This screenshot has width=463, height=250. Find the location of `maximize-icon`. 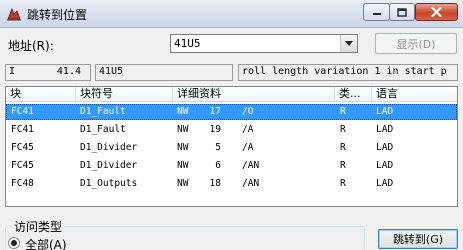

maximize-icon is located at coordinates (402, 12).